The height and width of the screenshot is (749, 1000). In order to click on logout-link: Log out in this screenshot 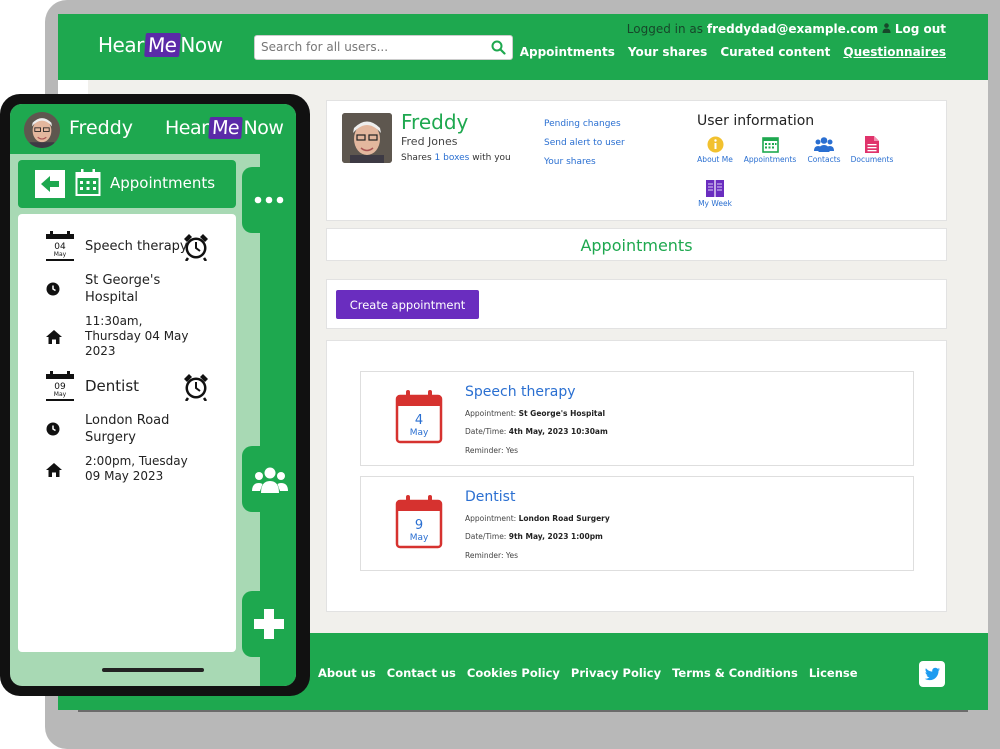, I will do `click(920, 29)`.